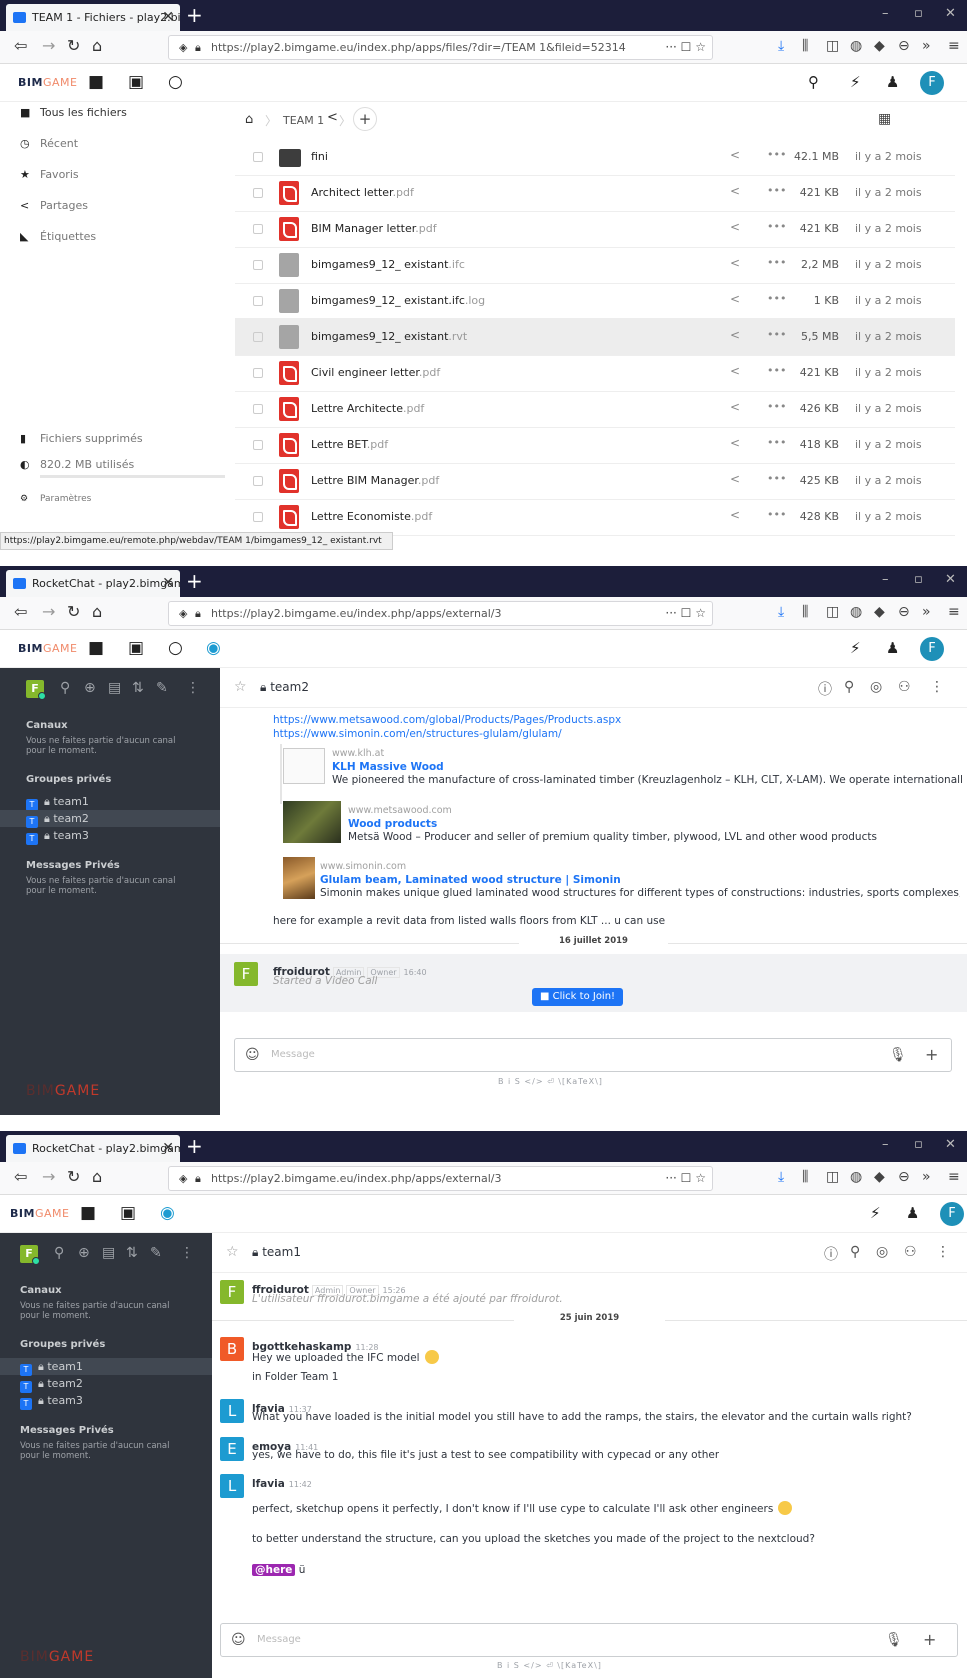  Describe the element at coordinates (879, 612) in the screenshot. I see `extension-icon-2: ◆` at that location.